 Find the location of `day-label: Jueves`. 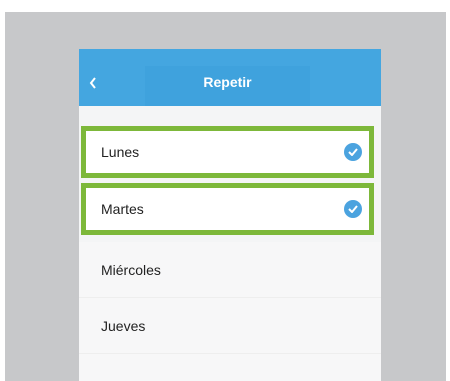

day-label: Jueves is located at coordinates (123, 325).